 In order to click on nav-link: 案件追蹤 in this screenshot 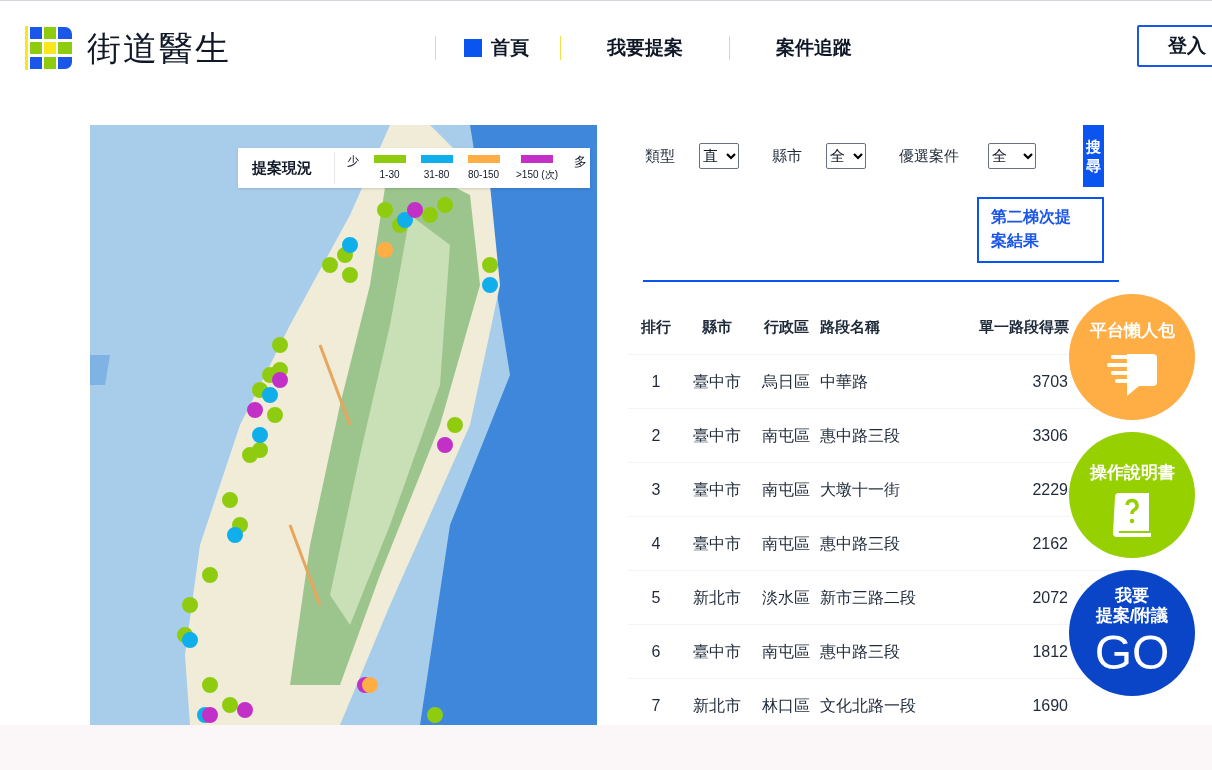, I will do `click(814, 48)`.